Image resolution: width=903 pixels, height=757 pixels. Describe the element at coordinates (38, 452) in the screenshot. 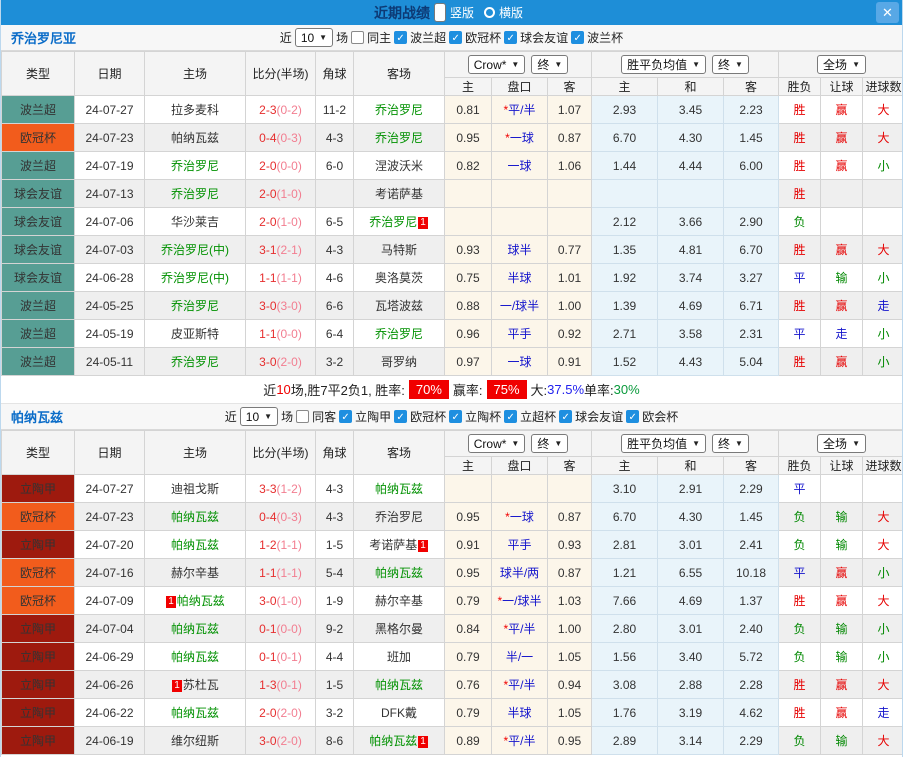

I see `column-header-0: 类型` at that location.